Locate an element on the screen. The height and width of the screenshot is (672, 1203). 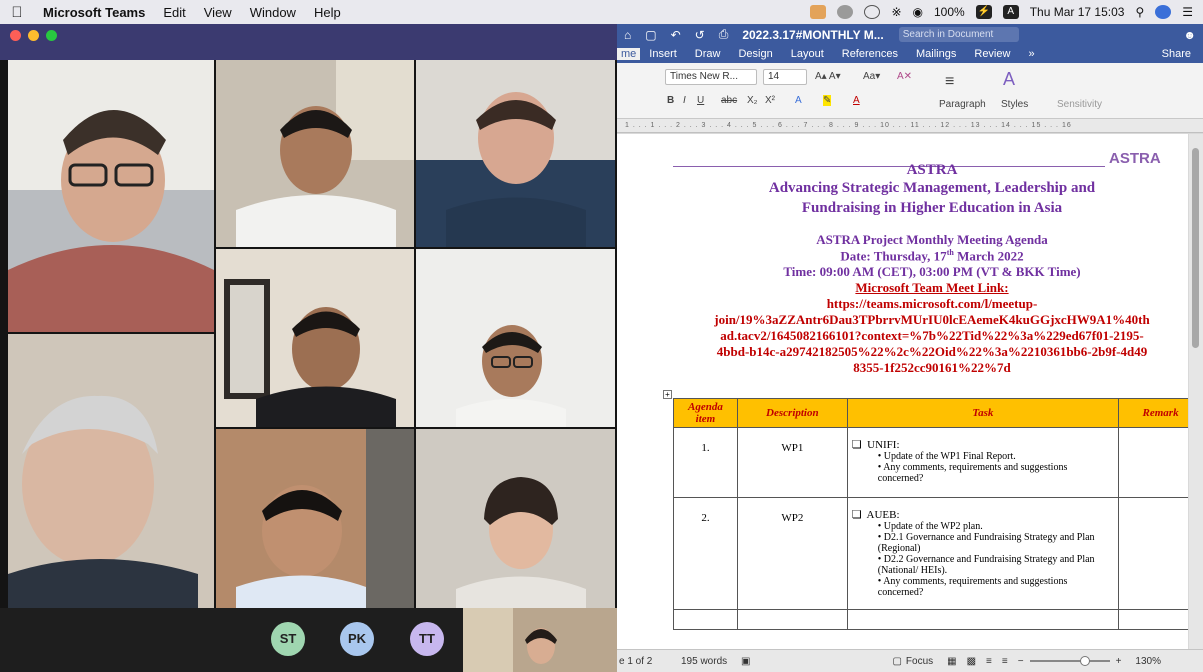
clock: Thu Mar 17 15:03 is located at coordinates (1077, 12).